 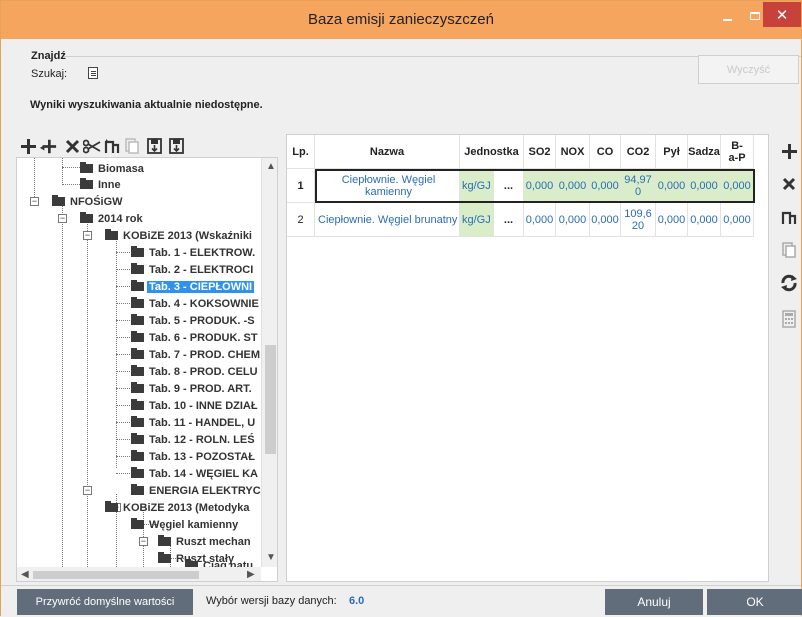 I want to click on scroll-left-icon: ◀, so click(x=25, y=574).